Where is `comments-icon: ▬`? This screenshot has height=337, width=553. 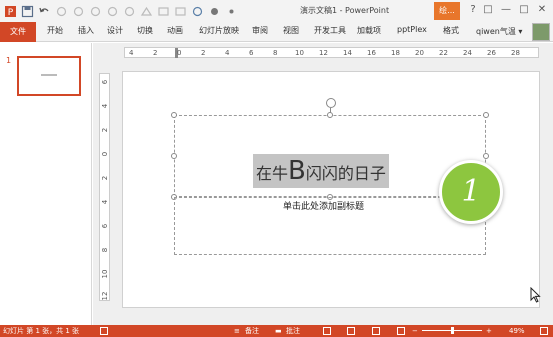 comments-icon: ▬ is located at coordinates (278, 331).